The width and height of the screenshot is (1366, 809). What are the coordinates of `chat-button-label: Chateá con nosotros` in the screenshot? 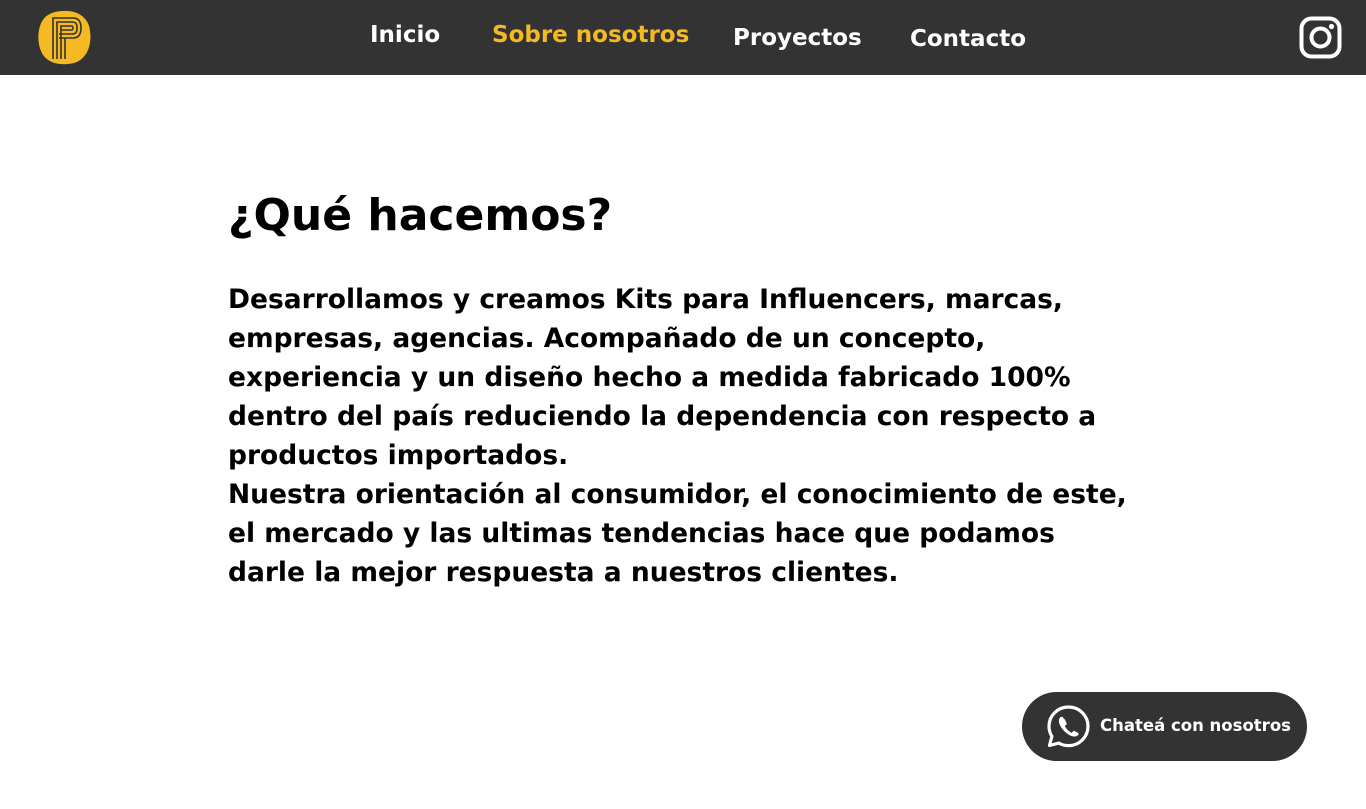 It's located at (1195, 725).